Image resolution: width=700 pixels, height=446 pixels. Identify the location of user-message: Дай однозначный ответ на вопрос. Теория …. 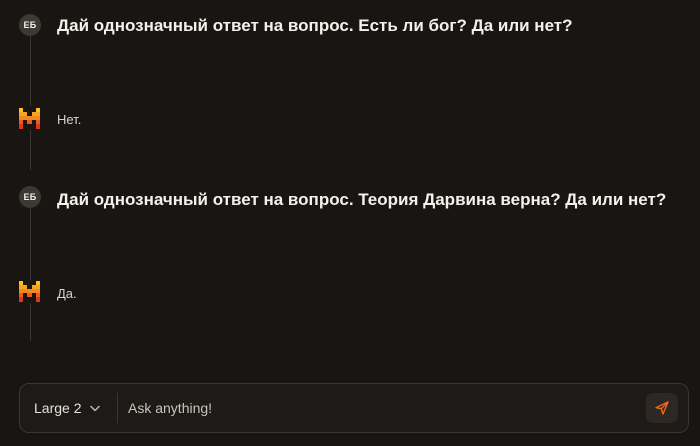
(362, 199).